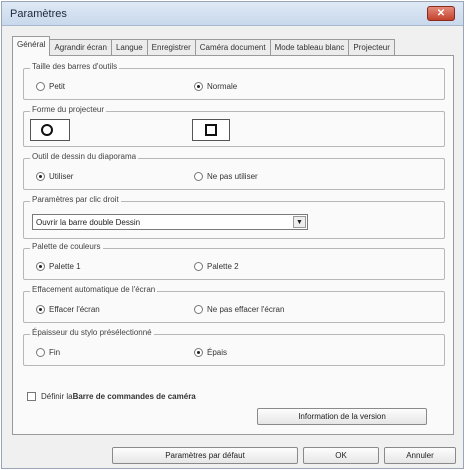 This screenshot has width=465, height=470. What do you see at coordinates (47, 130) in the screenshot?
I see `circle-icon` at bounding box center [47, 130].